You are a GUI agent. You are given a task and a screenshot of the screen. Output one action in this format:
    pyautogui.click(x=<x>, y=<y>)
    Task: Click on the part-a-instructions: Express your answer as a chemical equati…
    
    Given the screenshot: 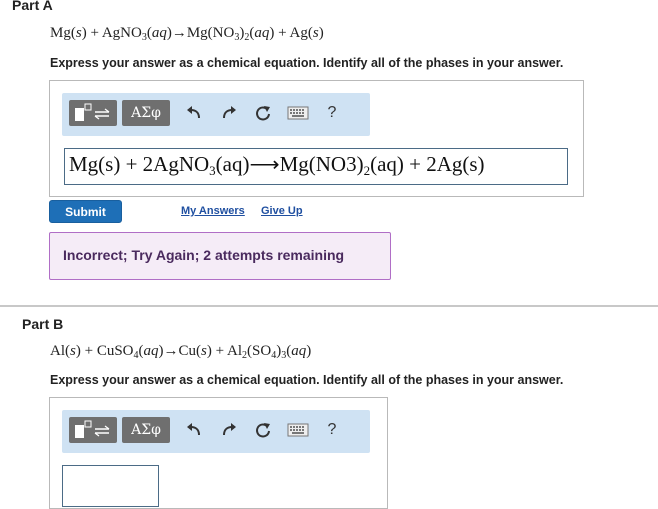 What is the action you would take?
    pyautogui.click(x=307, y=63)
    